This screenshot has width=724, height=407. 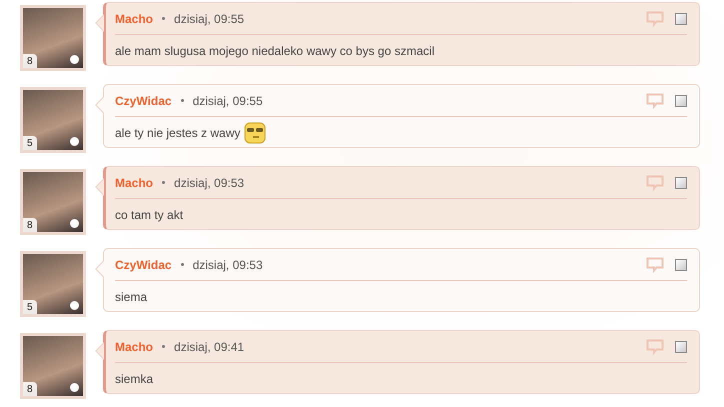 What do you see at coordinates (209, 347) in the screenshot?
I see `message-time: dzisiaj, 09:41` at bounding box center [209, 347].